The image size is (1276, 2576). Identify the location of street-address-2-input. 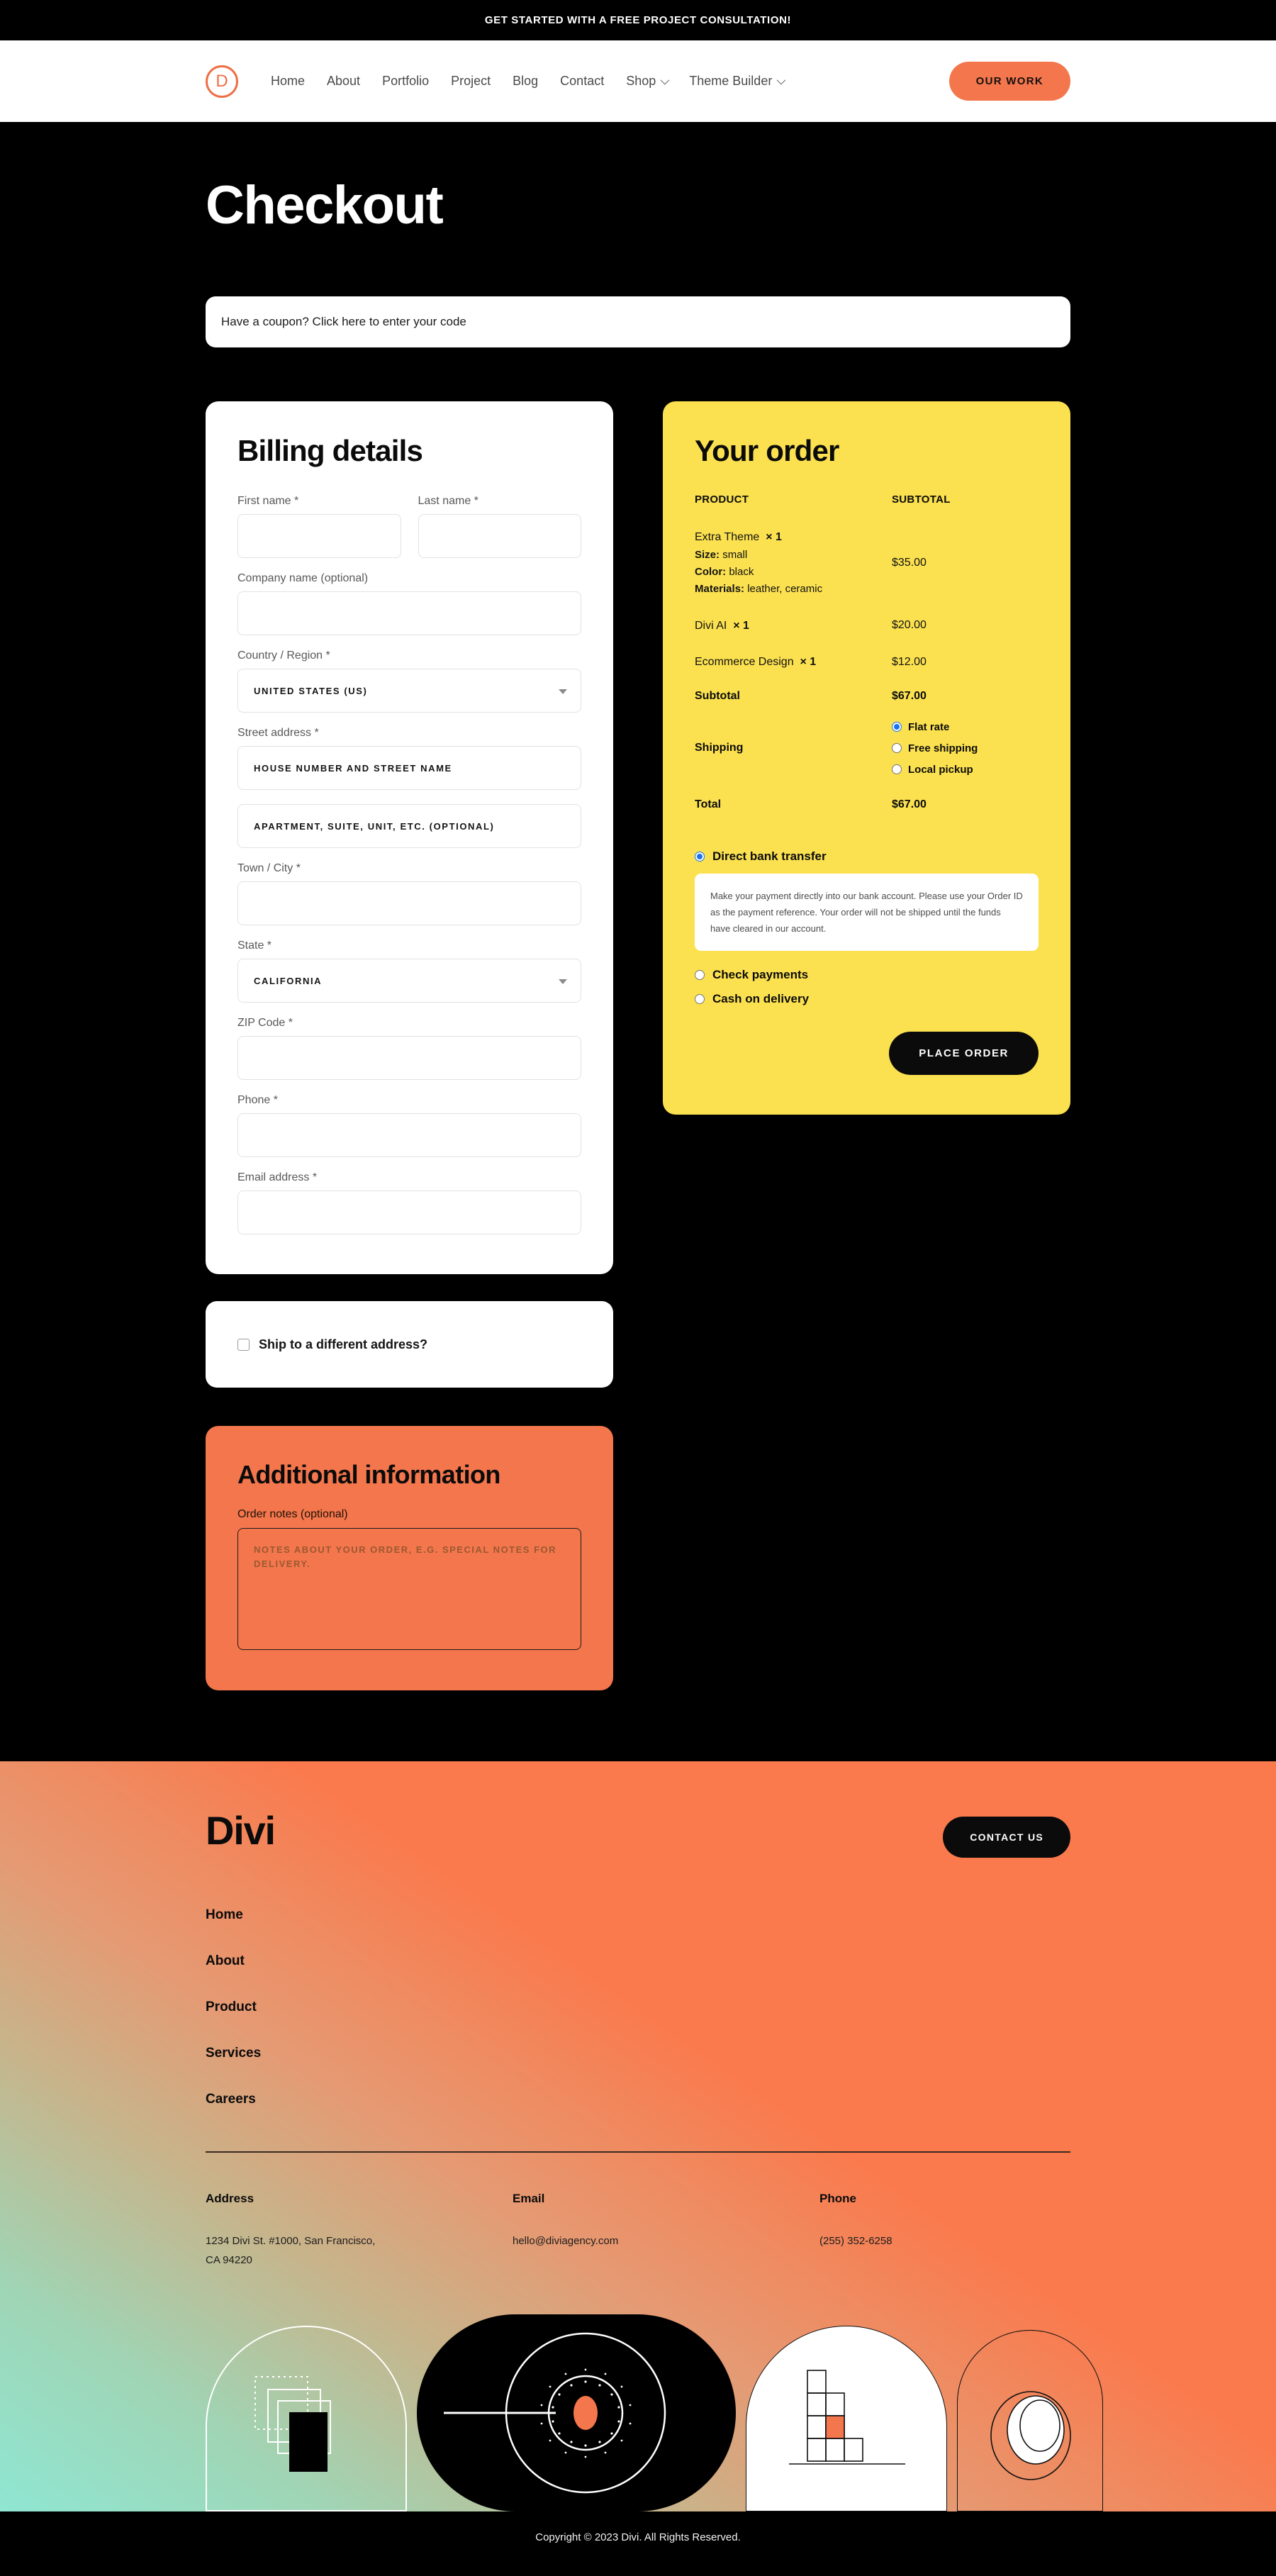
(409, 826).